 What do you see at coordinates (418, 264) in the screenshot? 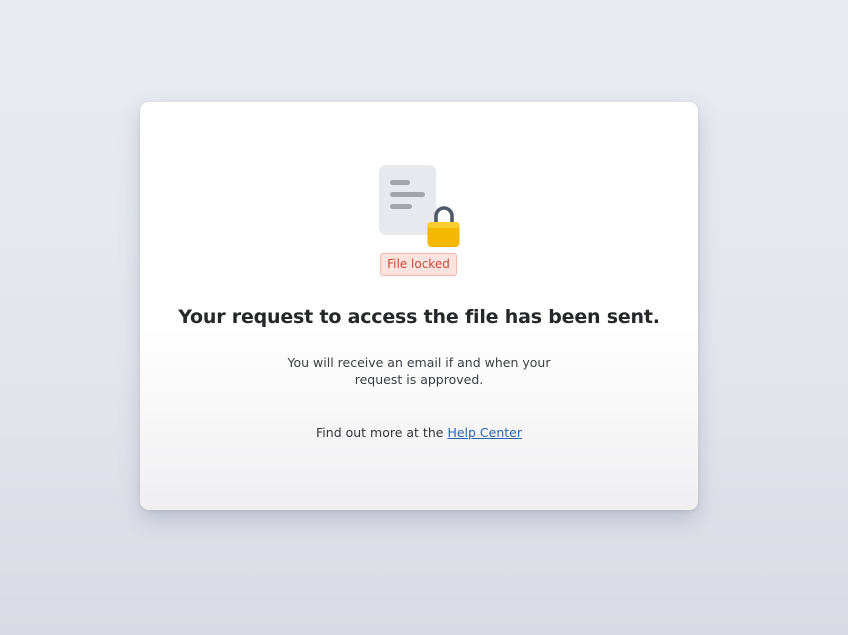
I see `file-locked-badge: File locked` at bounding box center [418, 264].